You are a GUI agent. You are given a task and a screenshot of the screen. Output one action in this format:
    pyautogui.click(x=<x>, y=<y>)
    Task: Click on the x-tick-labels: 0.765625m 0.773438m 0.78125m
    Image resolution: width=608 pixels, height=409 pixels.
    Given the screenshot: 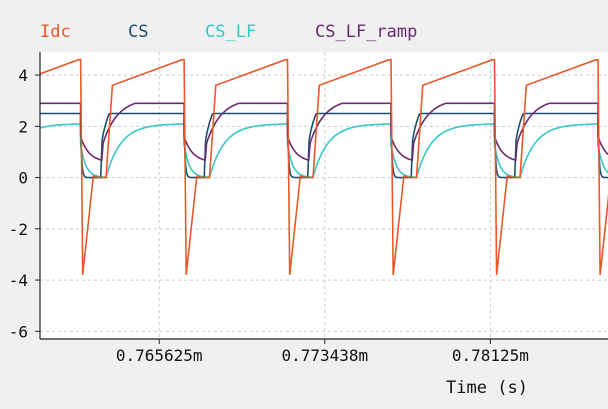 What is the action you would take?
    pyautogui.click(x=322, y=355)
    